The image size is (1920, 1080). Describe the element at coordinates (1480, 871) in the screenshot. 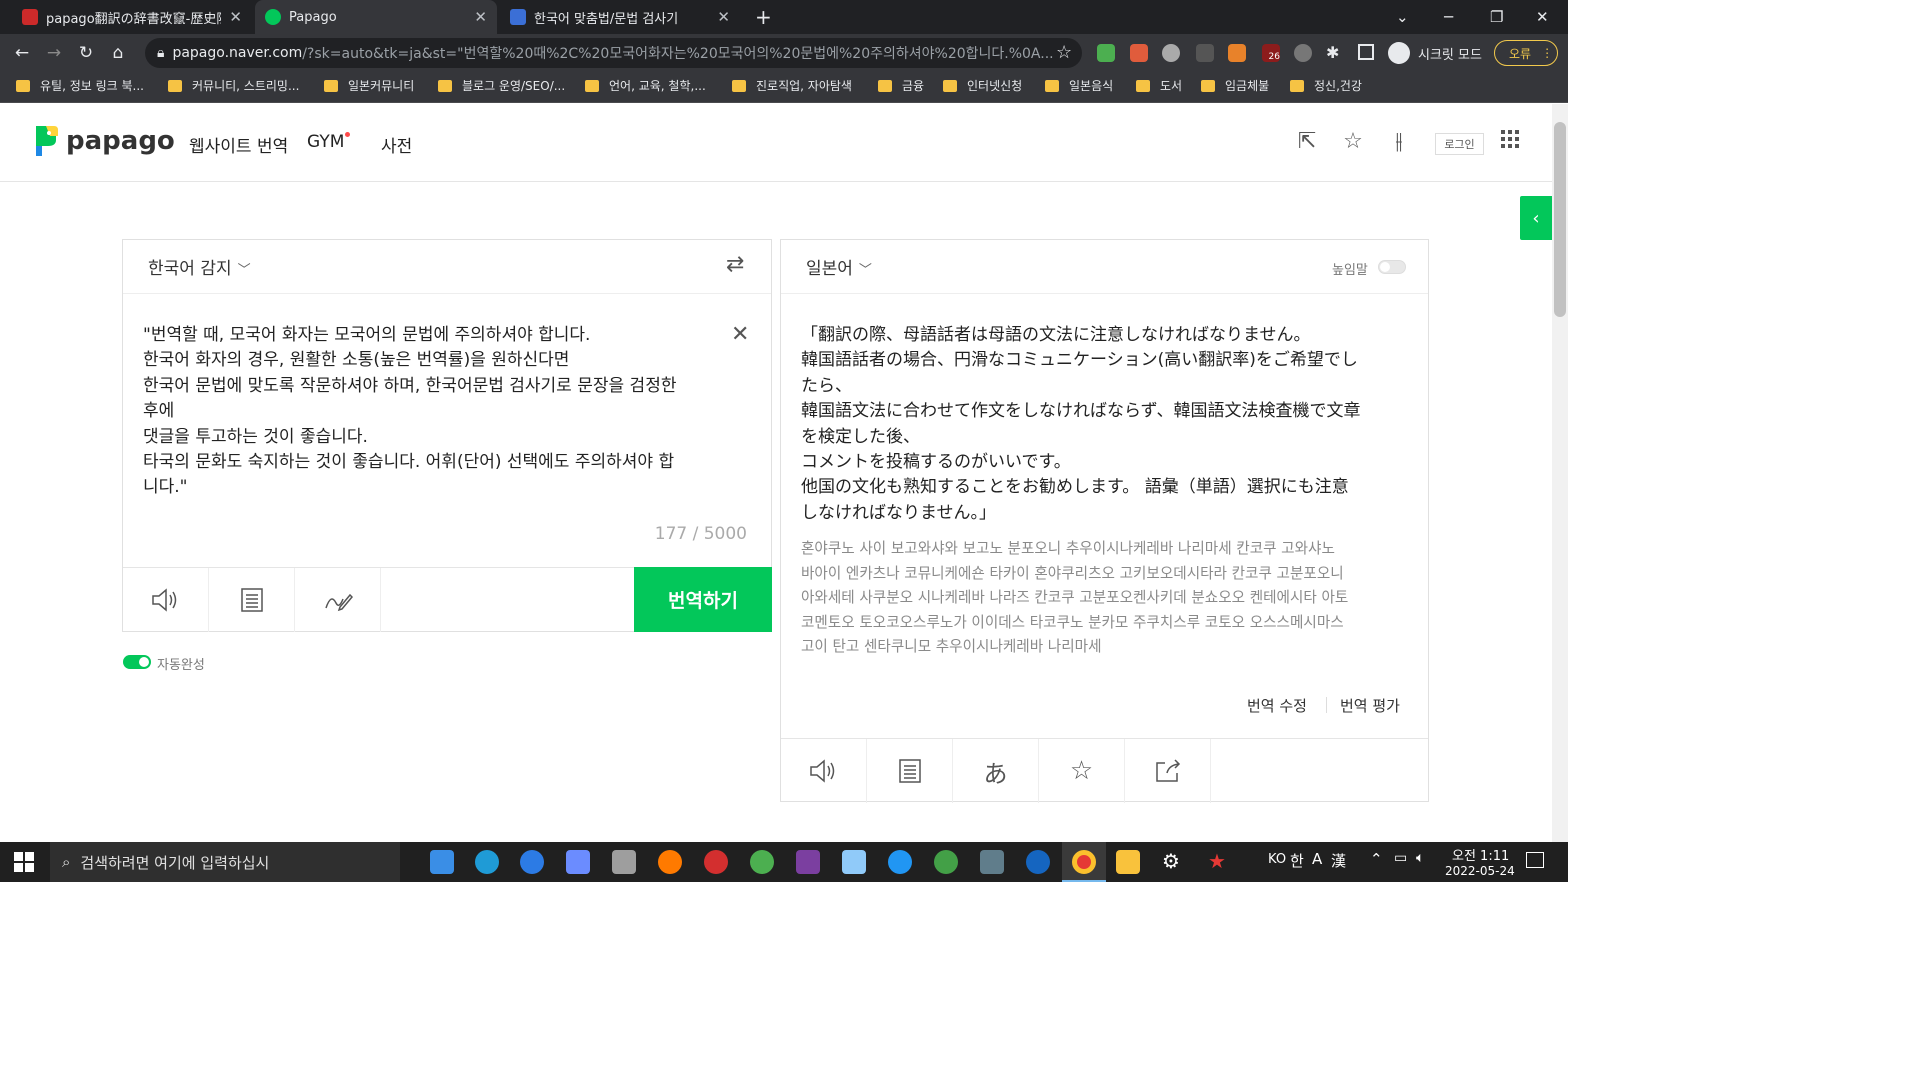

I see `clock-date: 2022-05-24` at that location.